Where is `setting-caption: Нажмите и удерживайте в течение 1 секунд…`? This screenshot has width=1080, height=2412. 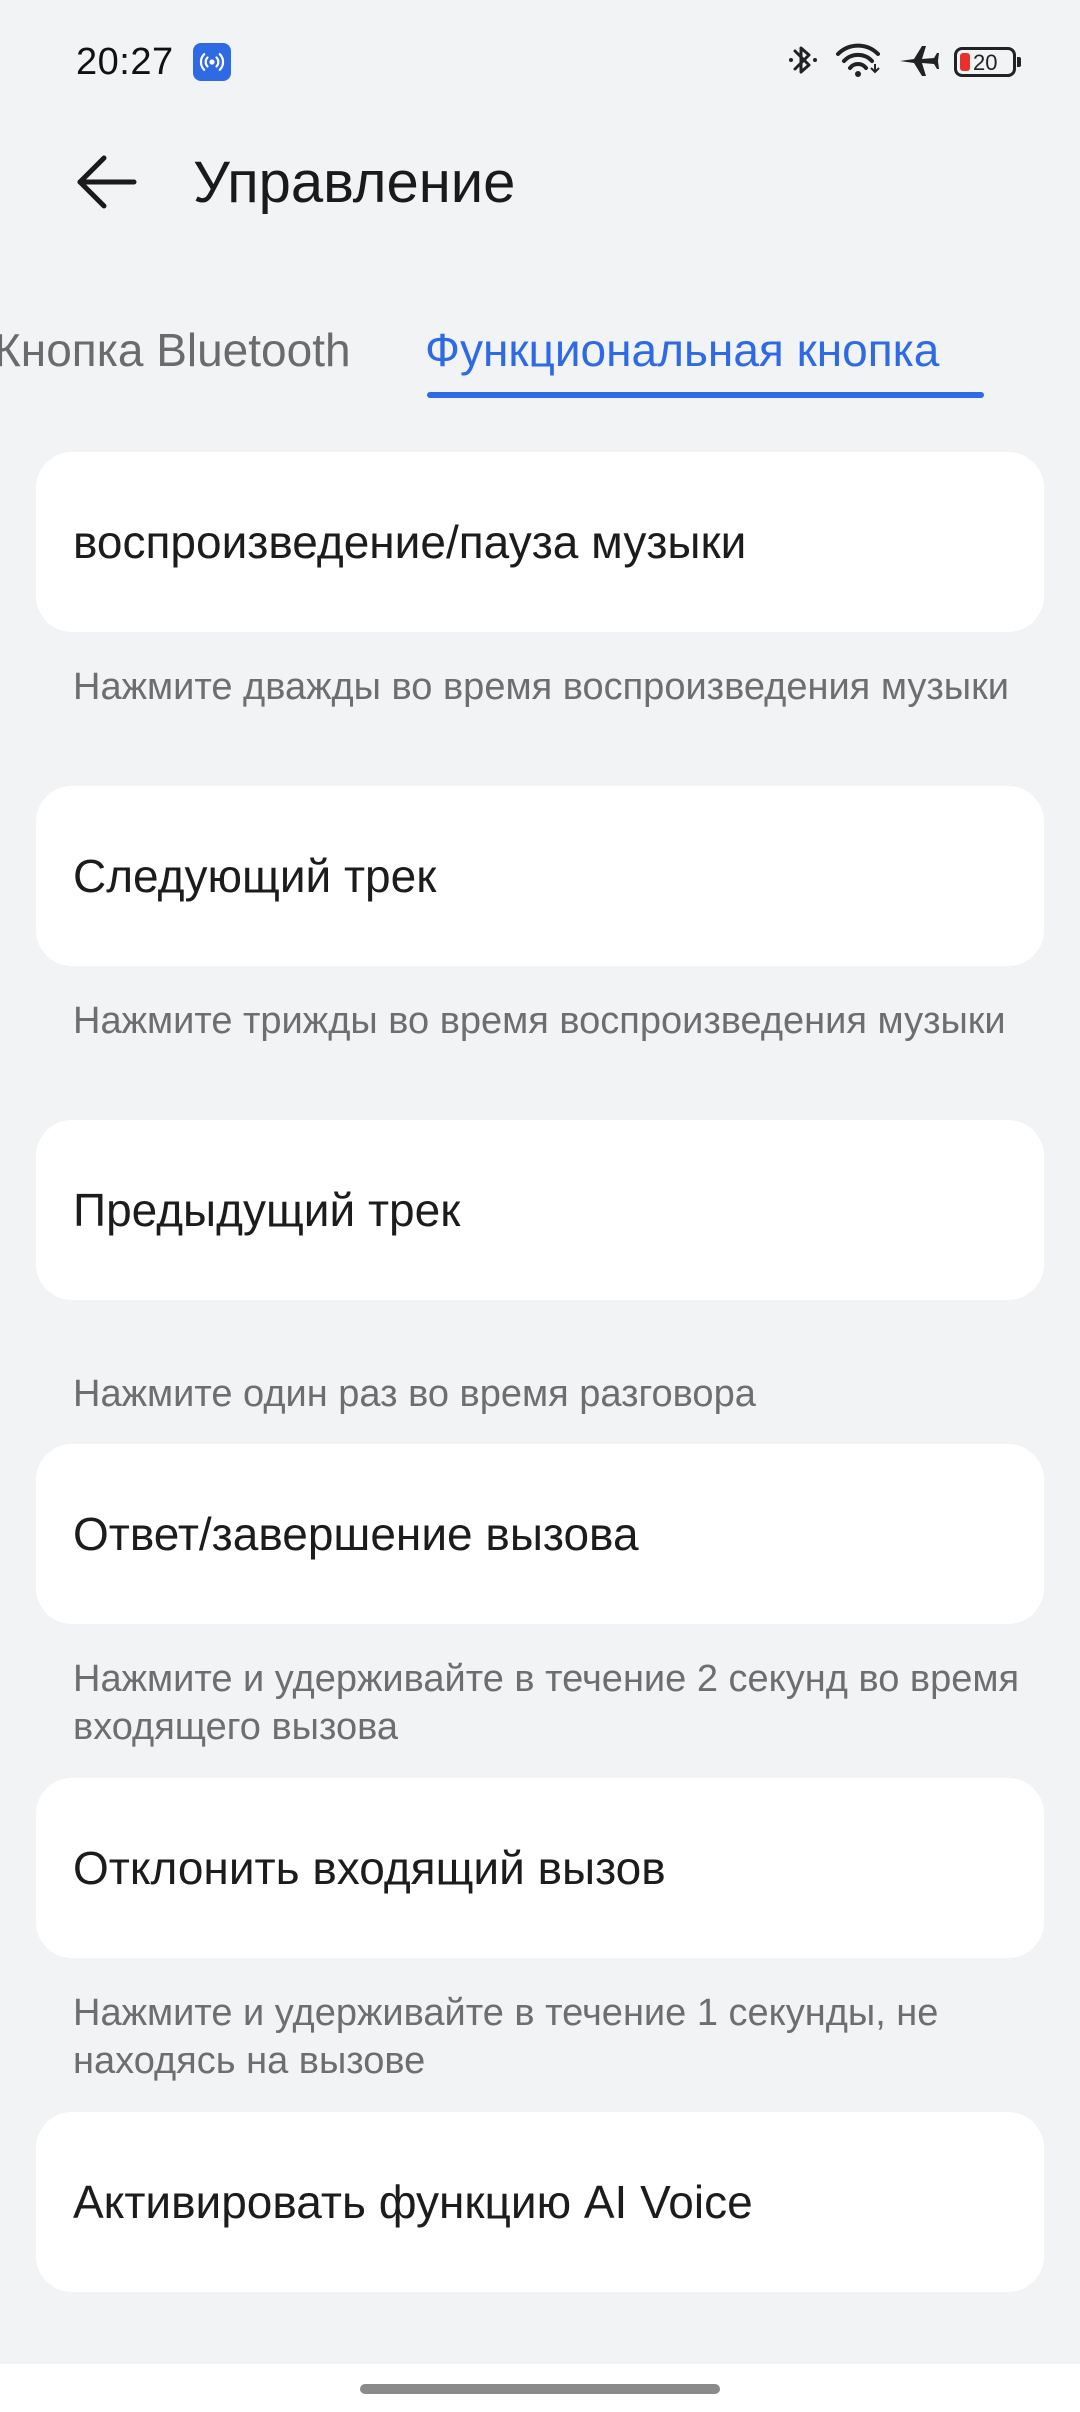 setting-caption: Нажмите и удерживайте в течение 1 секунд… is located at coordinates (506, 2037).